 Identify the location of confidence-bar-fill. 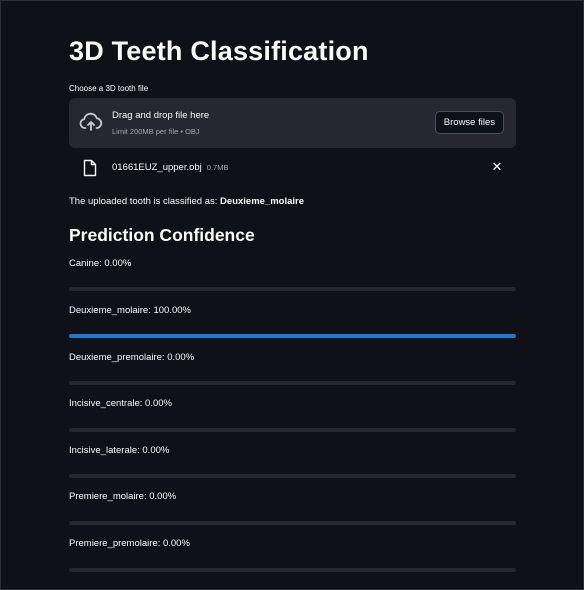
(292, 336).